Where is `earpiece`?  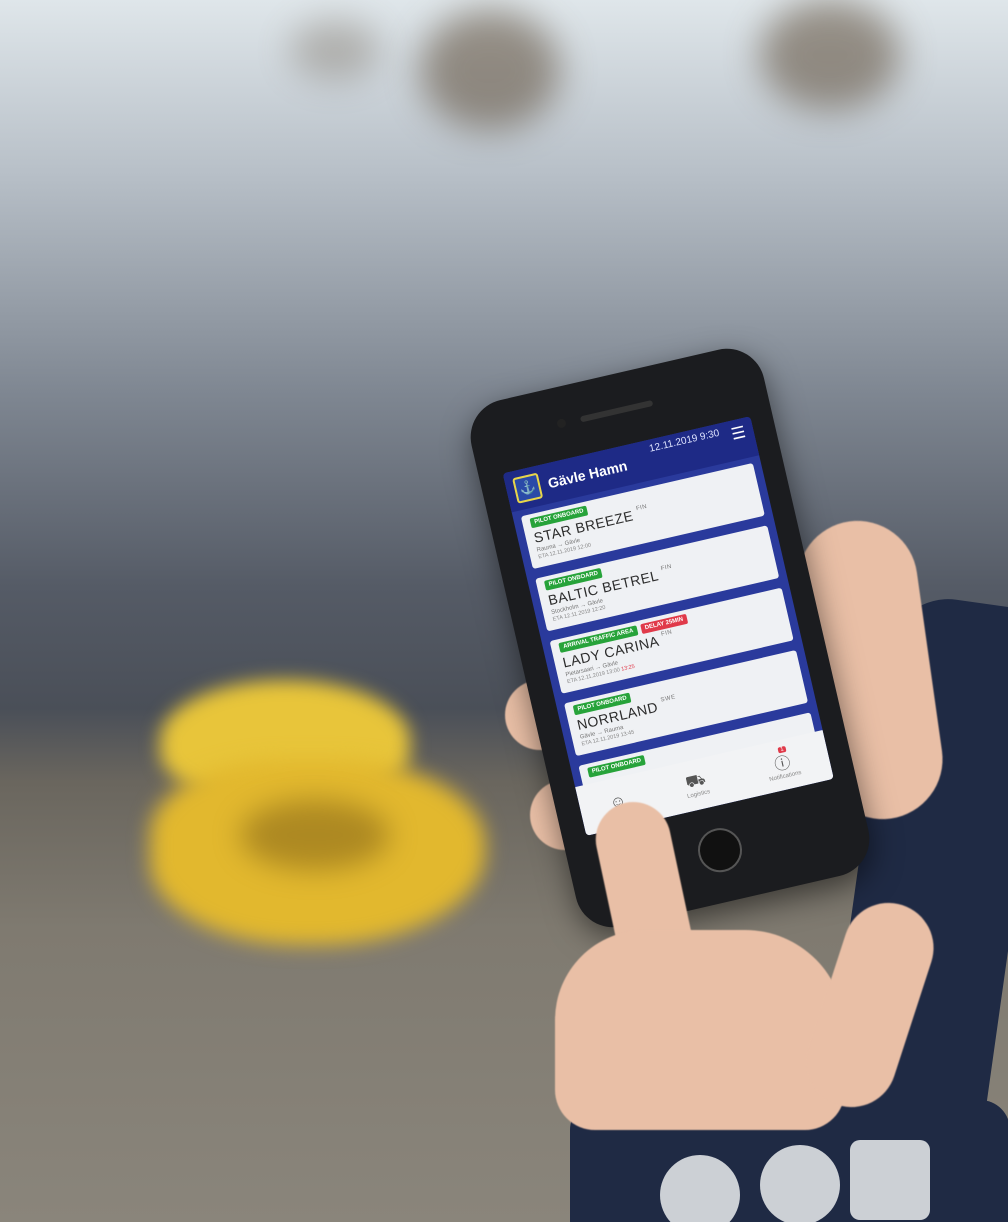
earpiece is located at coordinates (616, 411).